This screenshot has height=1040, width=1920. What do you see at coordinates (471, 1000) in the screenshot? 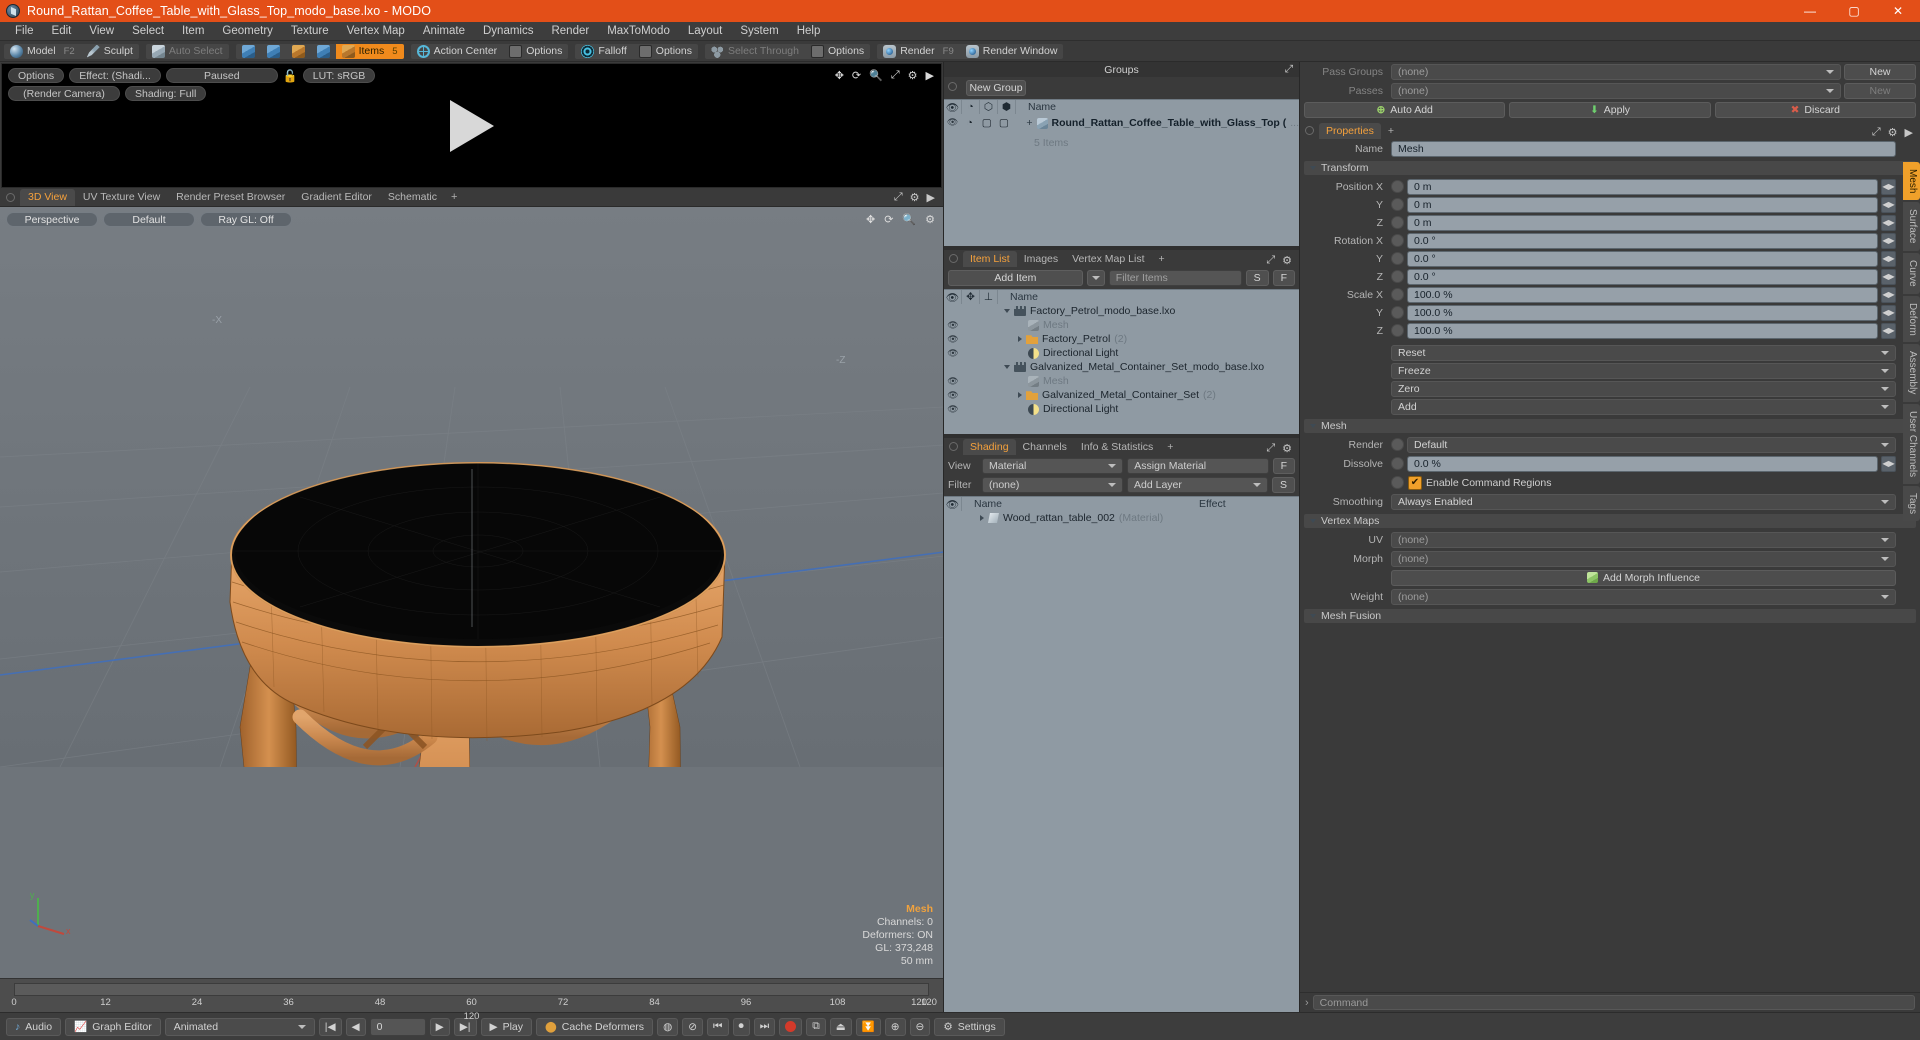
I see `timeline: 0 12 24 36 48 60 72 84 96 108 120 120 120` at bounding box center [471, 1000].